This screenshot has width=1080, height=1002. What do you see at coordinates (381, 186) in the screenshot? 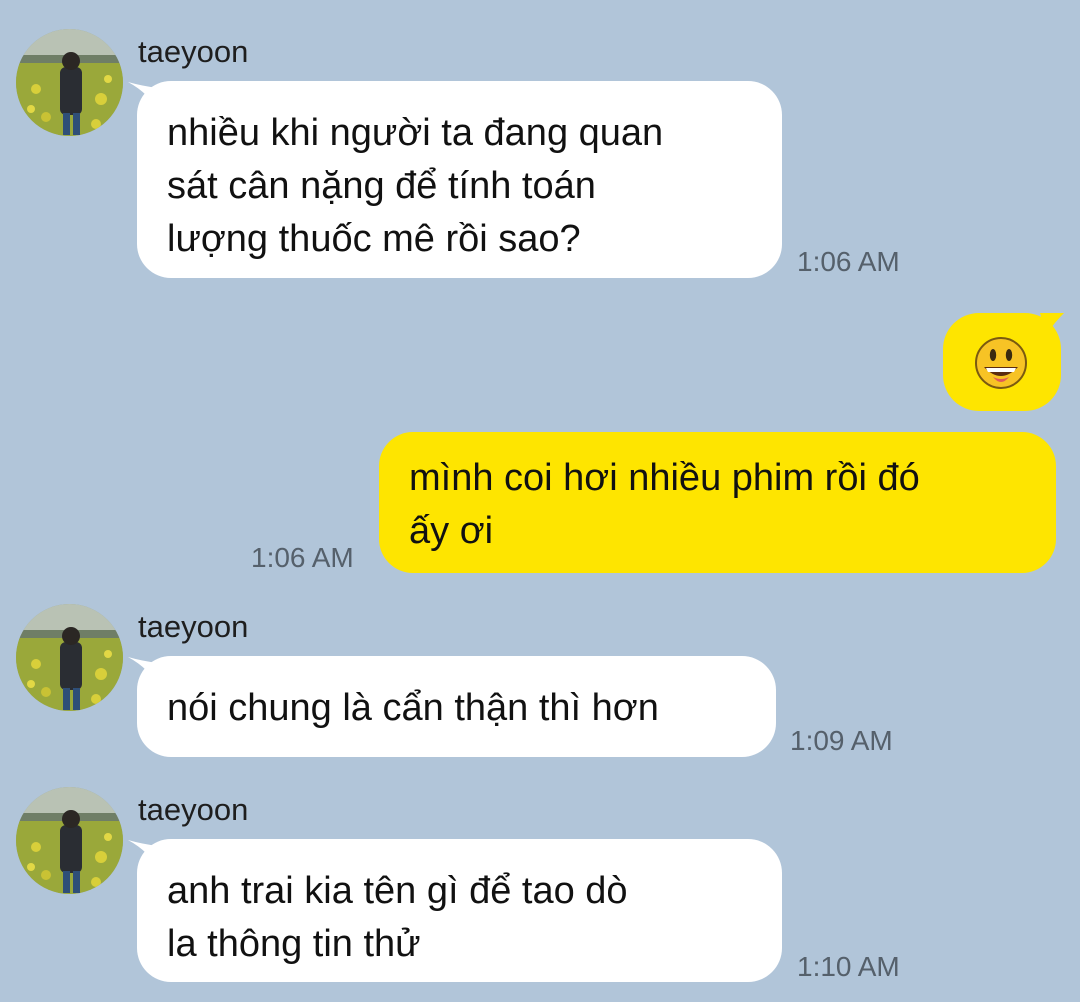
I see `message-line: sát cân nặng để tính toán` at bounding box center [381, 186].